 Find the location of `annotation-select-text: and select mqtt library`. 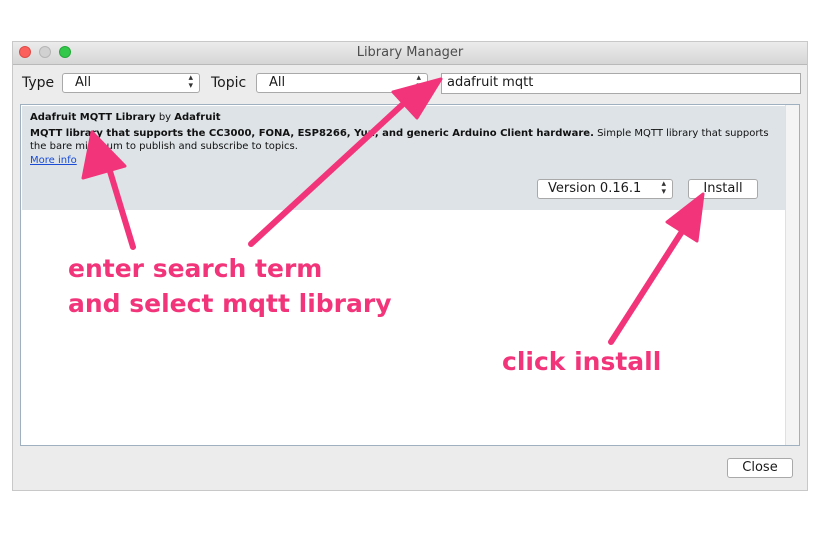

annotation-select-text: and select mqtt library is located at coordinates (230, 303).